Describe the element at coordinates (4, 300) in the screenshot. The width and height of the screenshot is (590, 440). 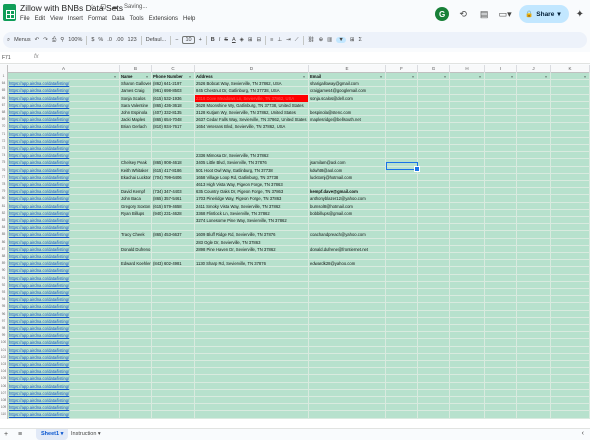
I see `row-number: 94` at that location.